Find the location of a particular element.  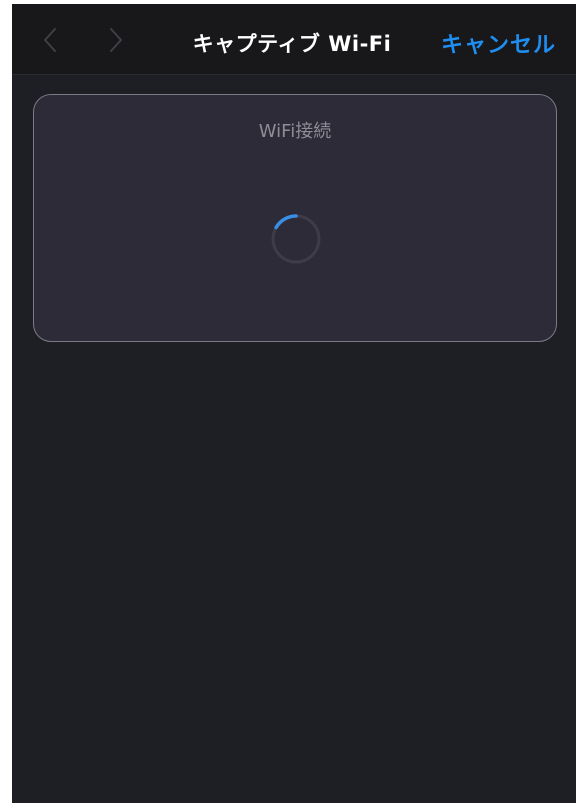

back-button is located at coordinates (50, 40).